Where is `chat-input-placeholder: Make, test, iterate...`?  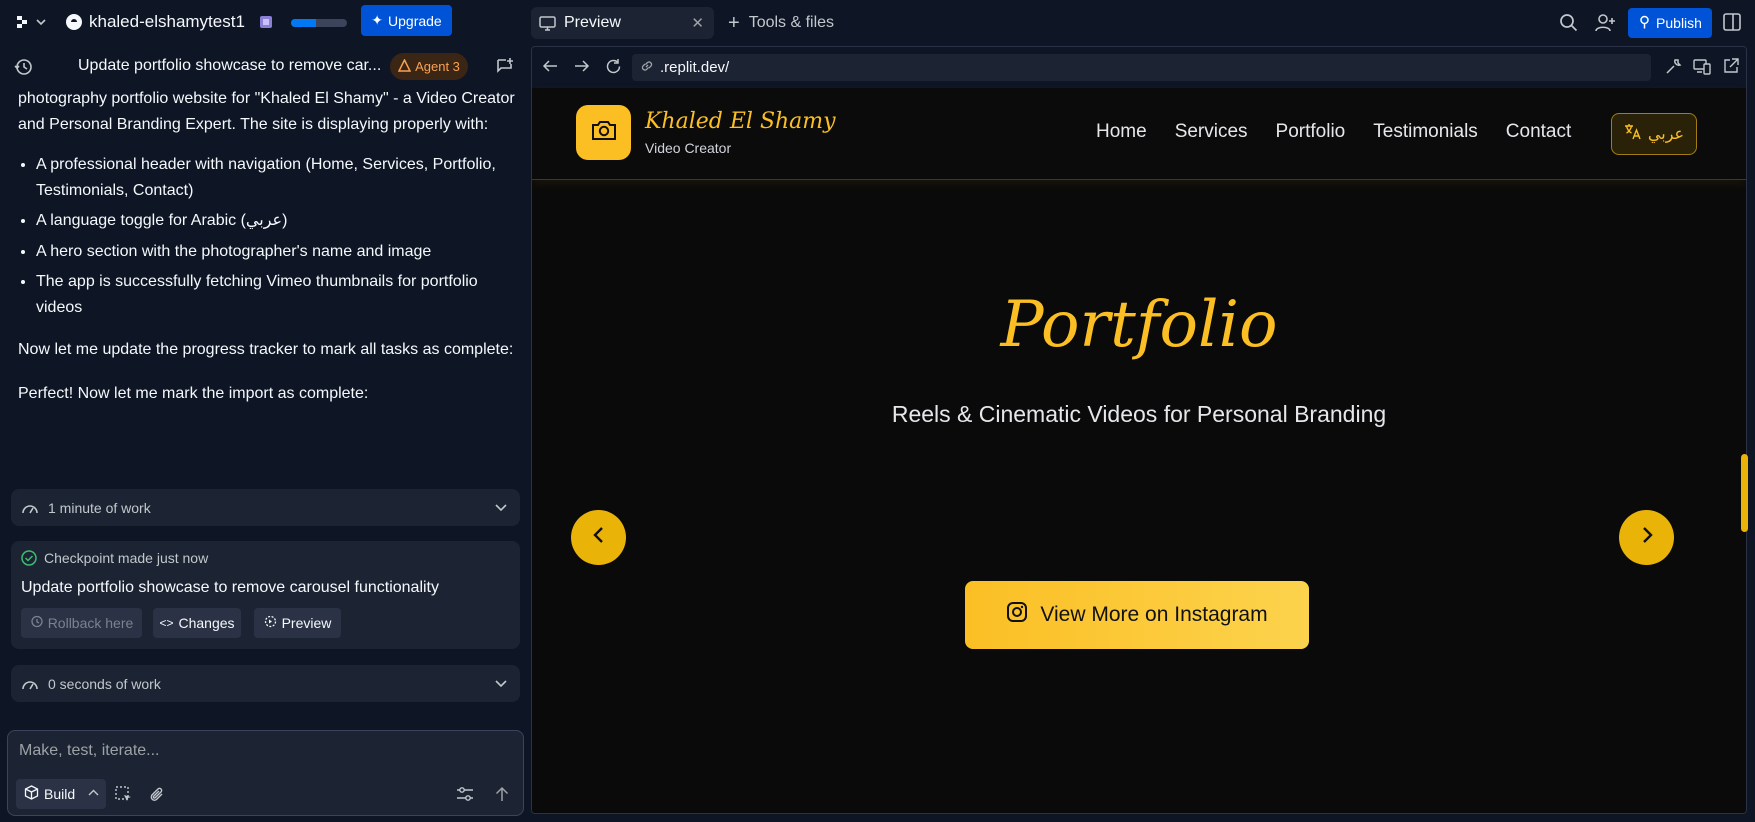
chat-input-placeholder: Make, test, iterate... is located at coordinates (89, 750).